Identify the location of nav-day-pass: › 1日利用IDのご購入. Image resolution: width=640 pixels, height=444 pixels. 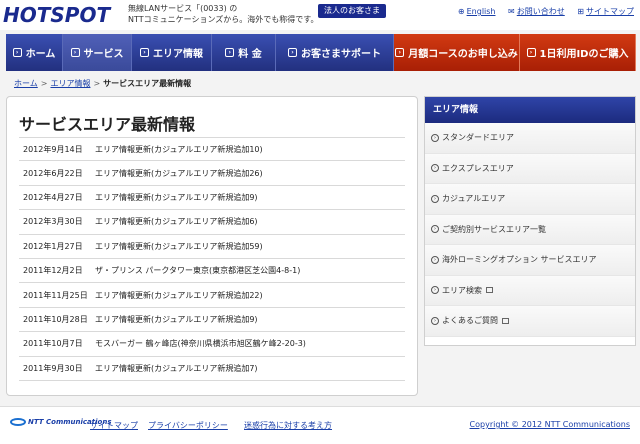
(578, 52).